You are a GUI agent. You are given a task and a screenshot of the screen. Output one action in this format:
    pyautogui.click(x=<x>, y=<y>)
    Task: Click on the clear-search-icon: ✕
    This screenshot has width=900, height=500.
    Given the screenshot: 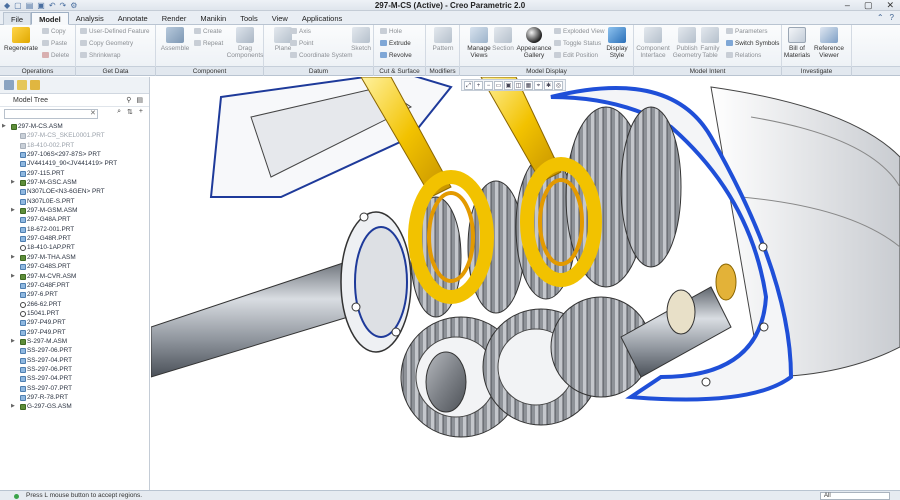 What is the action you would take?
    pyautogui.click(x=93, y=113)
    